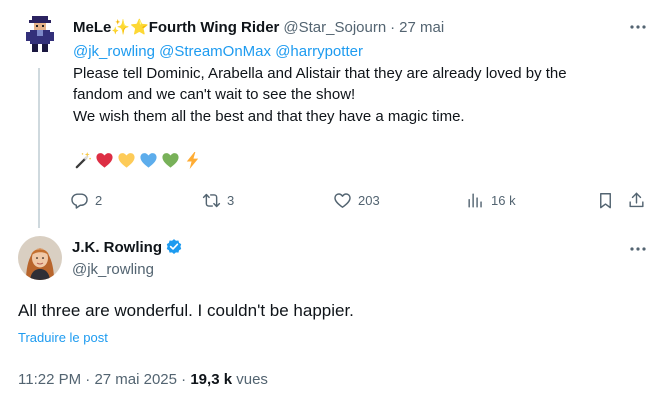 Image resolution: width=660 pixels, height=401 pixels. I want to click on like-count: 203, so click(369, 200).